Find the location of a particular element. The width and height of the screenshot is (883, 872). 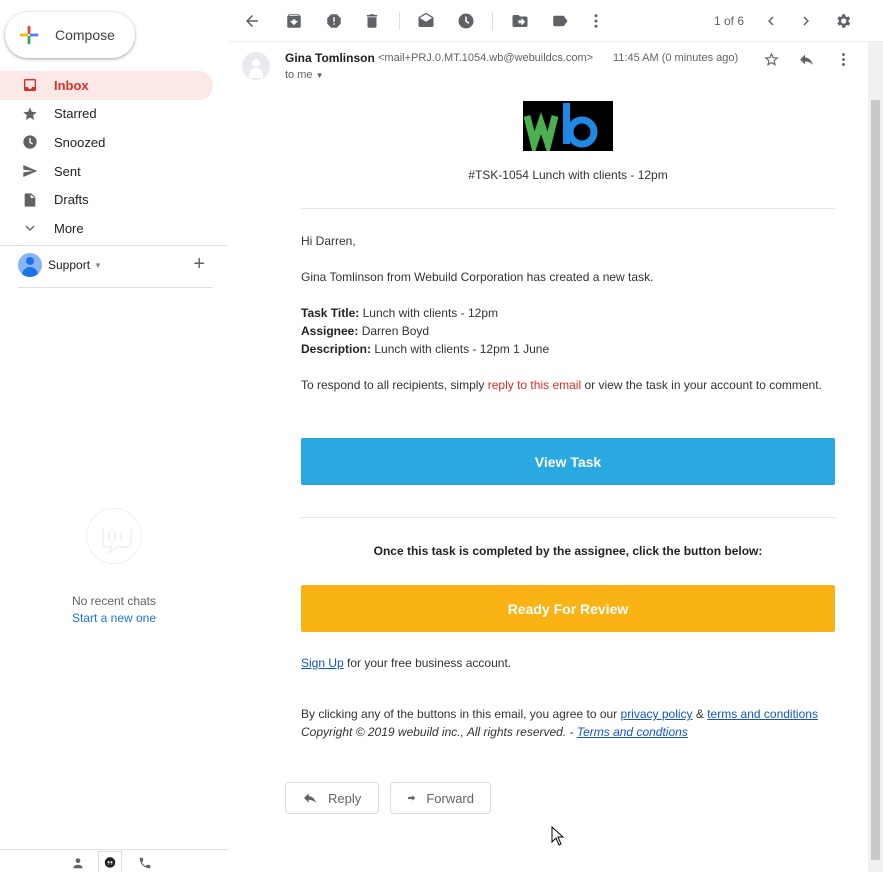

chevron-left-icon is located at coordinates (771, 21).